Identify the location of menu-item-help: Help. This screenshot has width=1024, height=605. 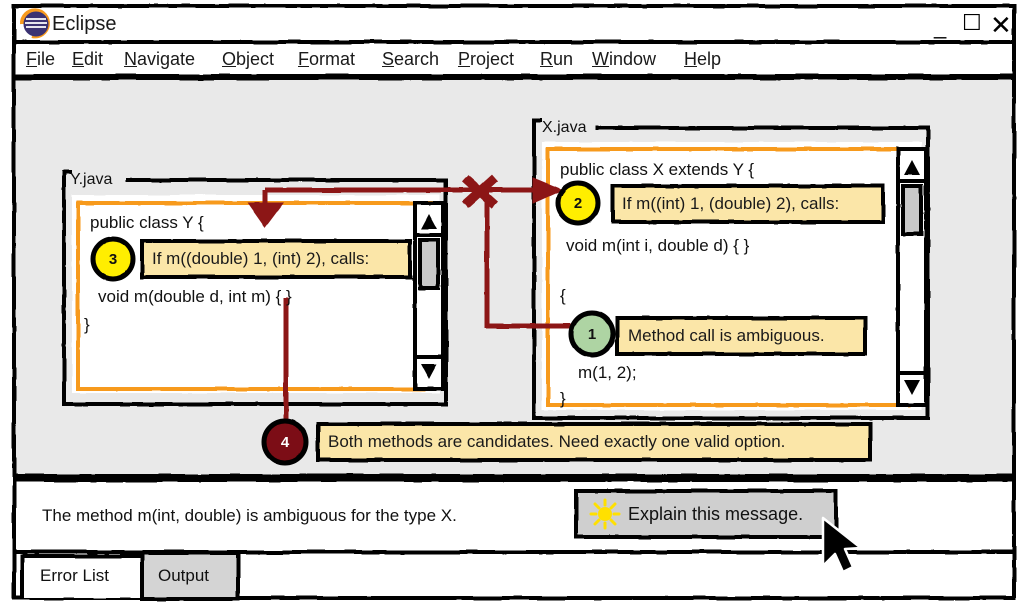
(702, 59).